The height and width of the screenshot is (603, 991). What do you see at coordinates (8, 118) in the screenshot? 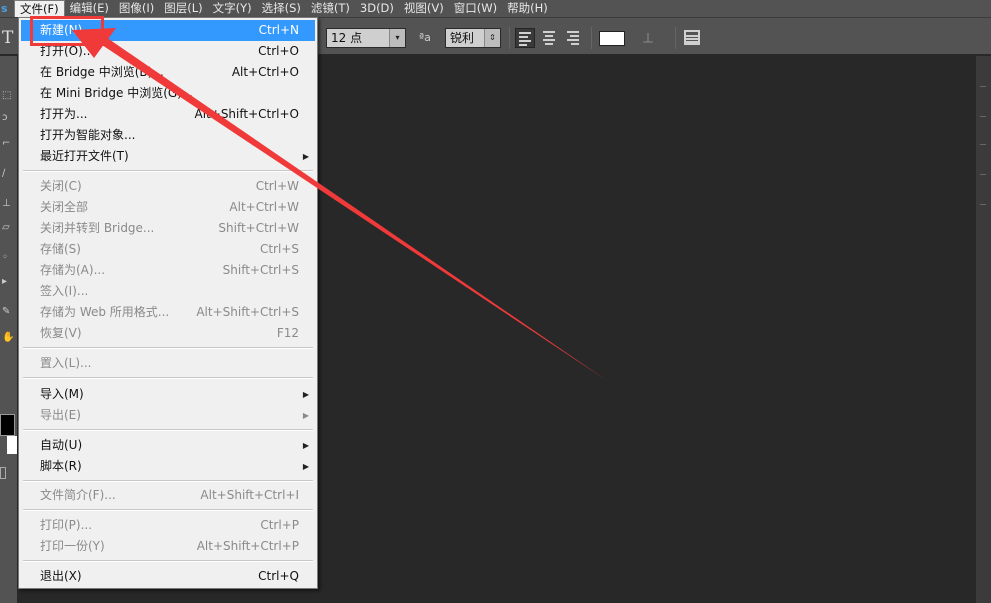
I see `lasso-tool-icon: ↄ` at bounding box center [8, 118].